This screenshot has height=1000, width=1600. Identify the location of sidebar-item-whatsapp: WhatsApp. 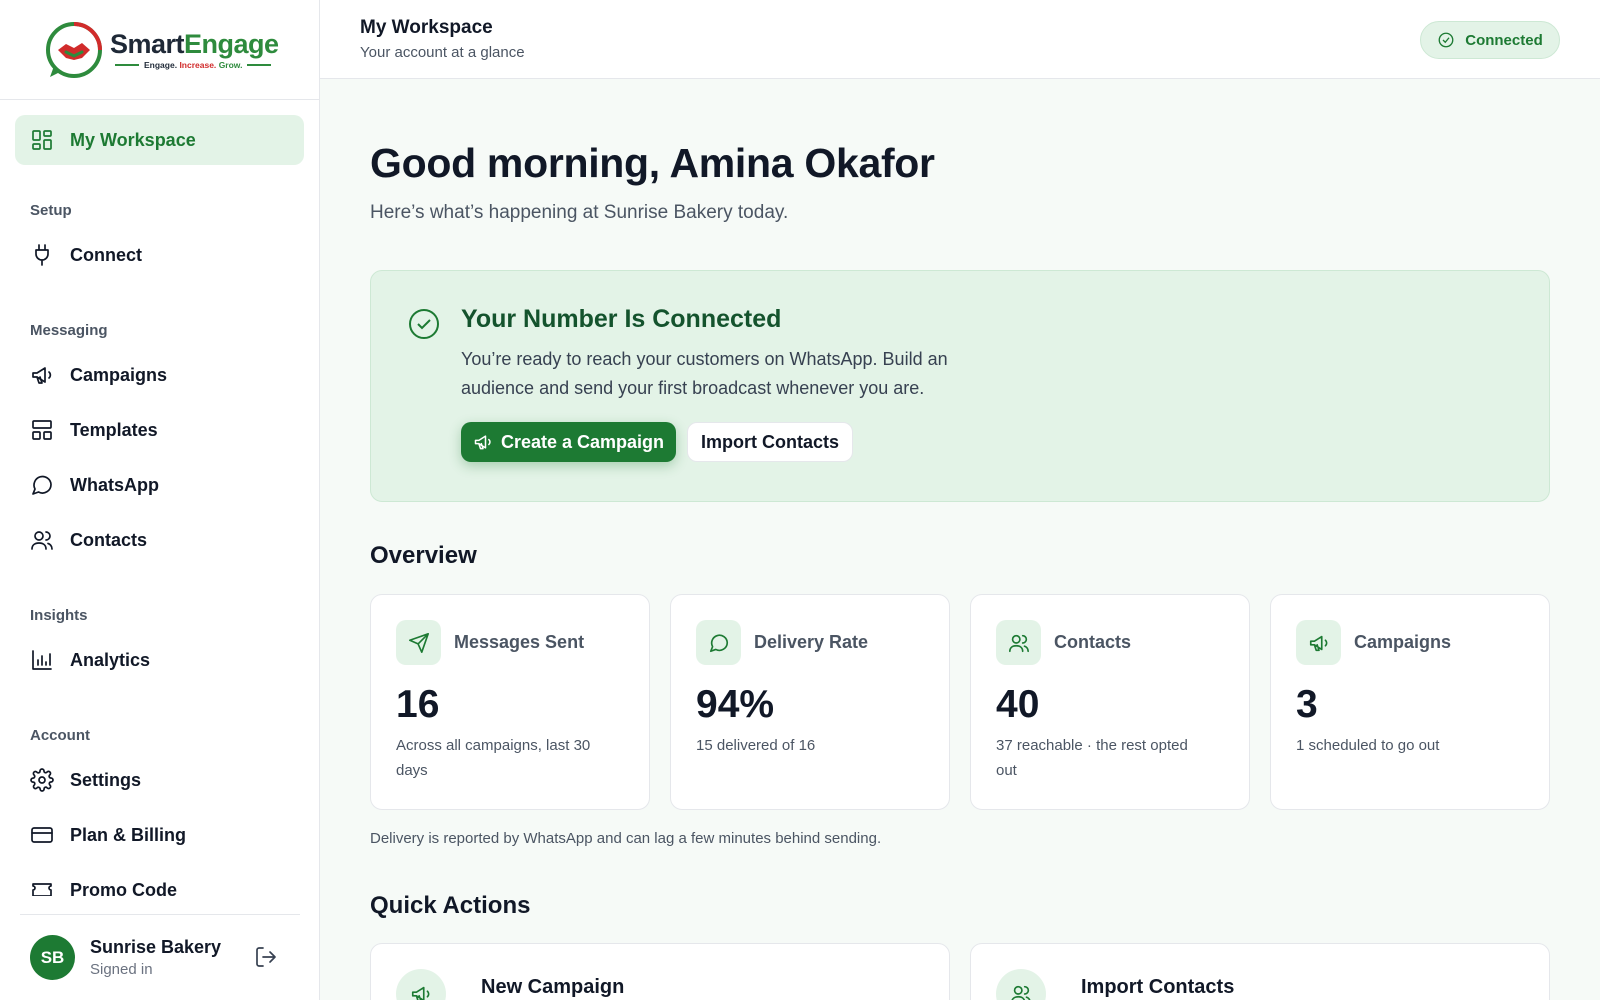
(94, 485).